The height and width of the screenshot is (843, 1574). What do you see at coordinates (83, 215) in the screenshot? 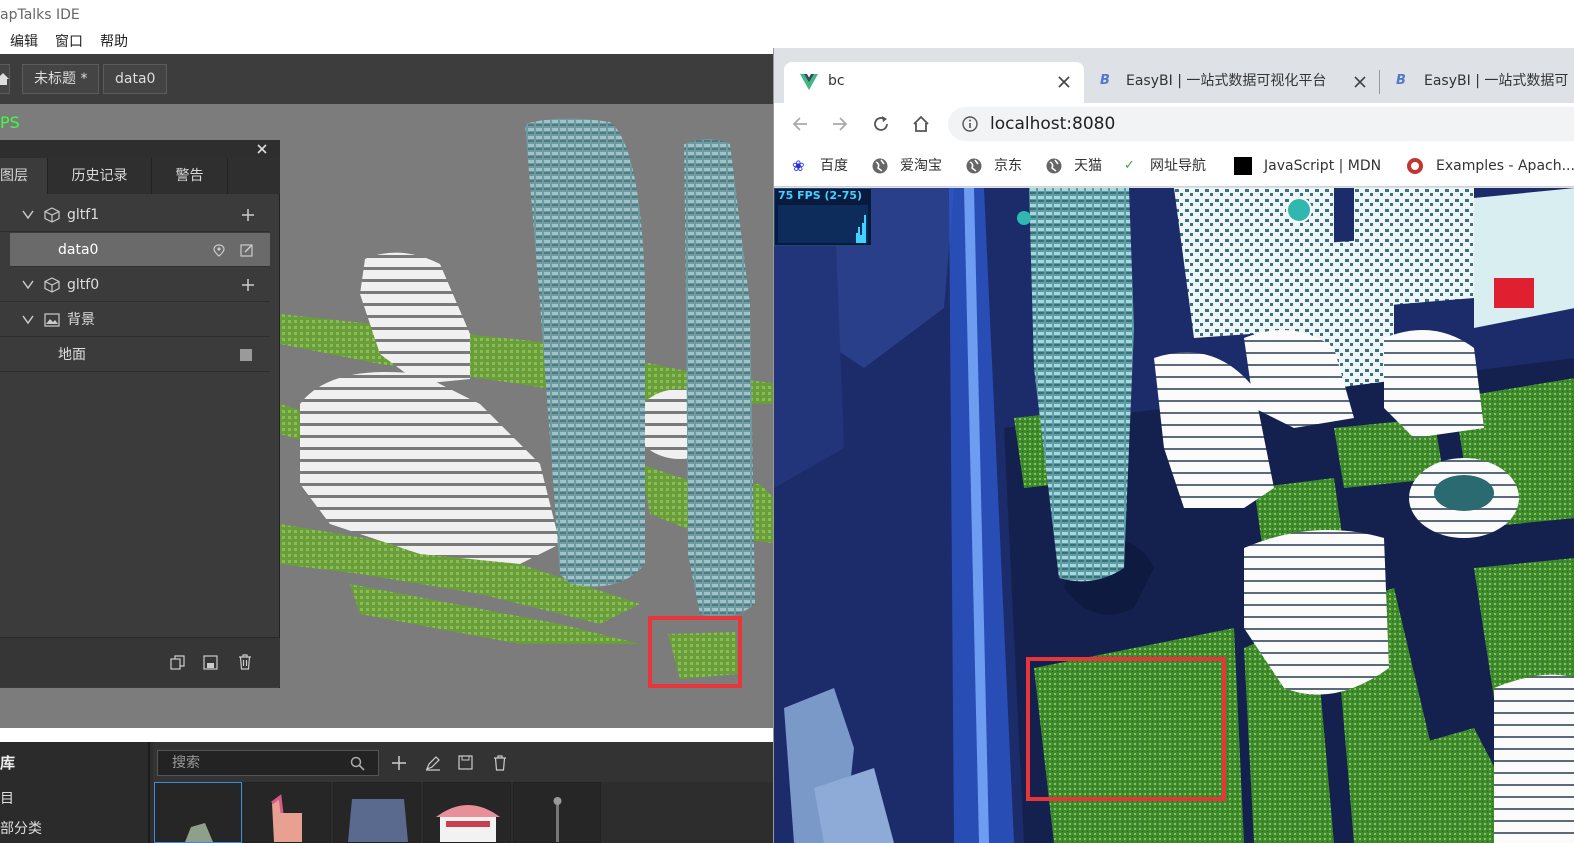
I see `tree-item-label: gltf1` at bounding box center [83, 215].